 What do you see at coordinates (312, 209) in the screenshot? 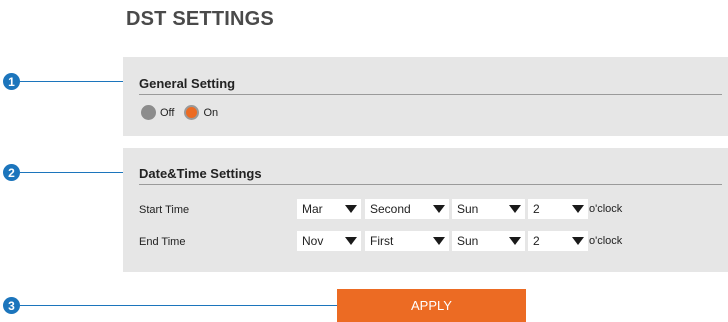
I see `start-month-value: Mar` at bounding box center [312, 209].